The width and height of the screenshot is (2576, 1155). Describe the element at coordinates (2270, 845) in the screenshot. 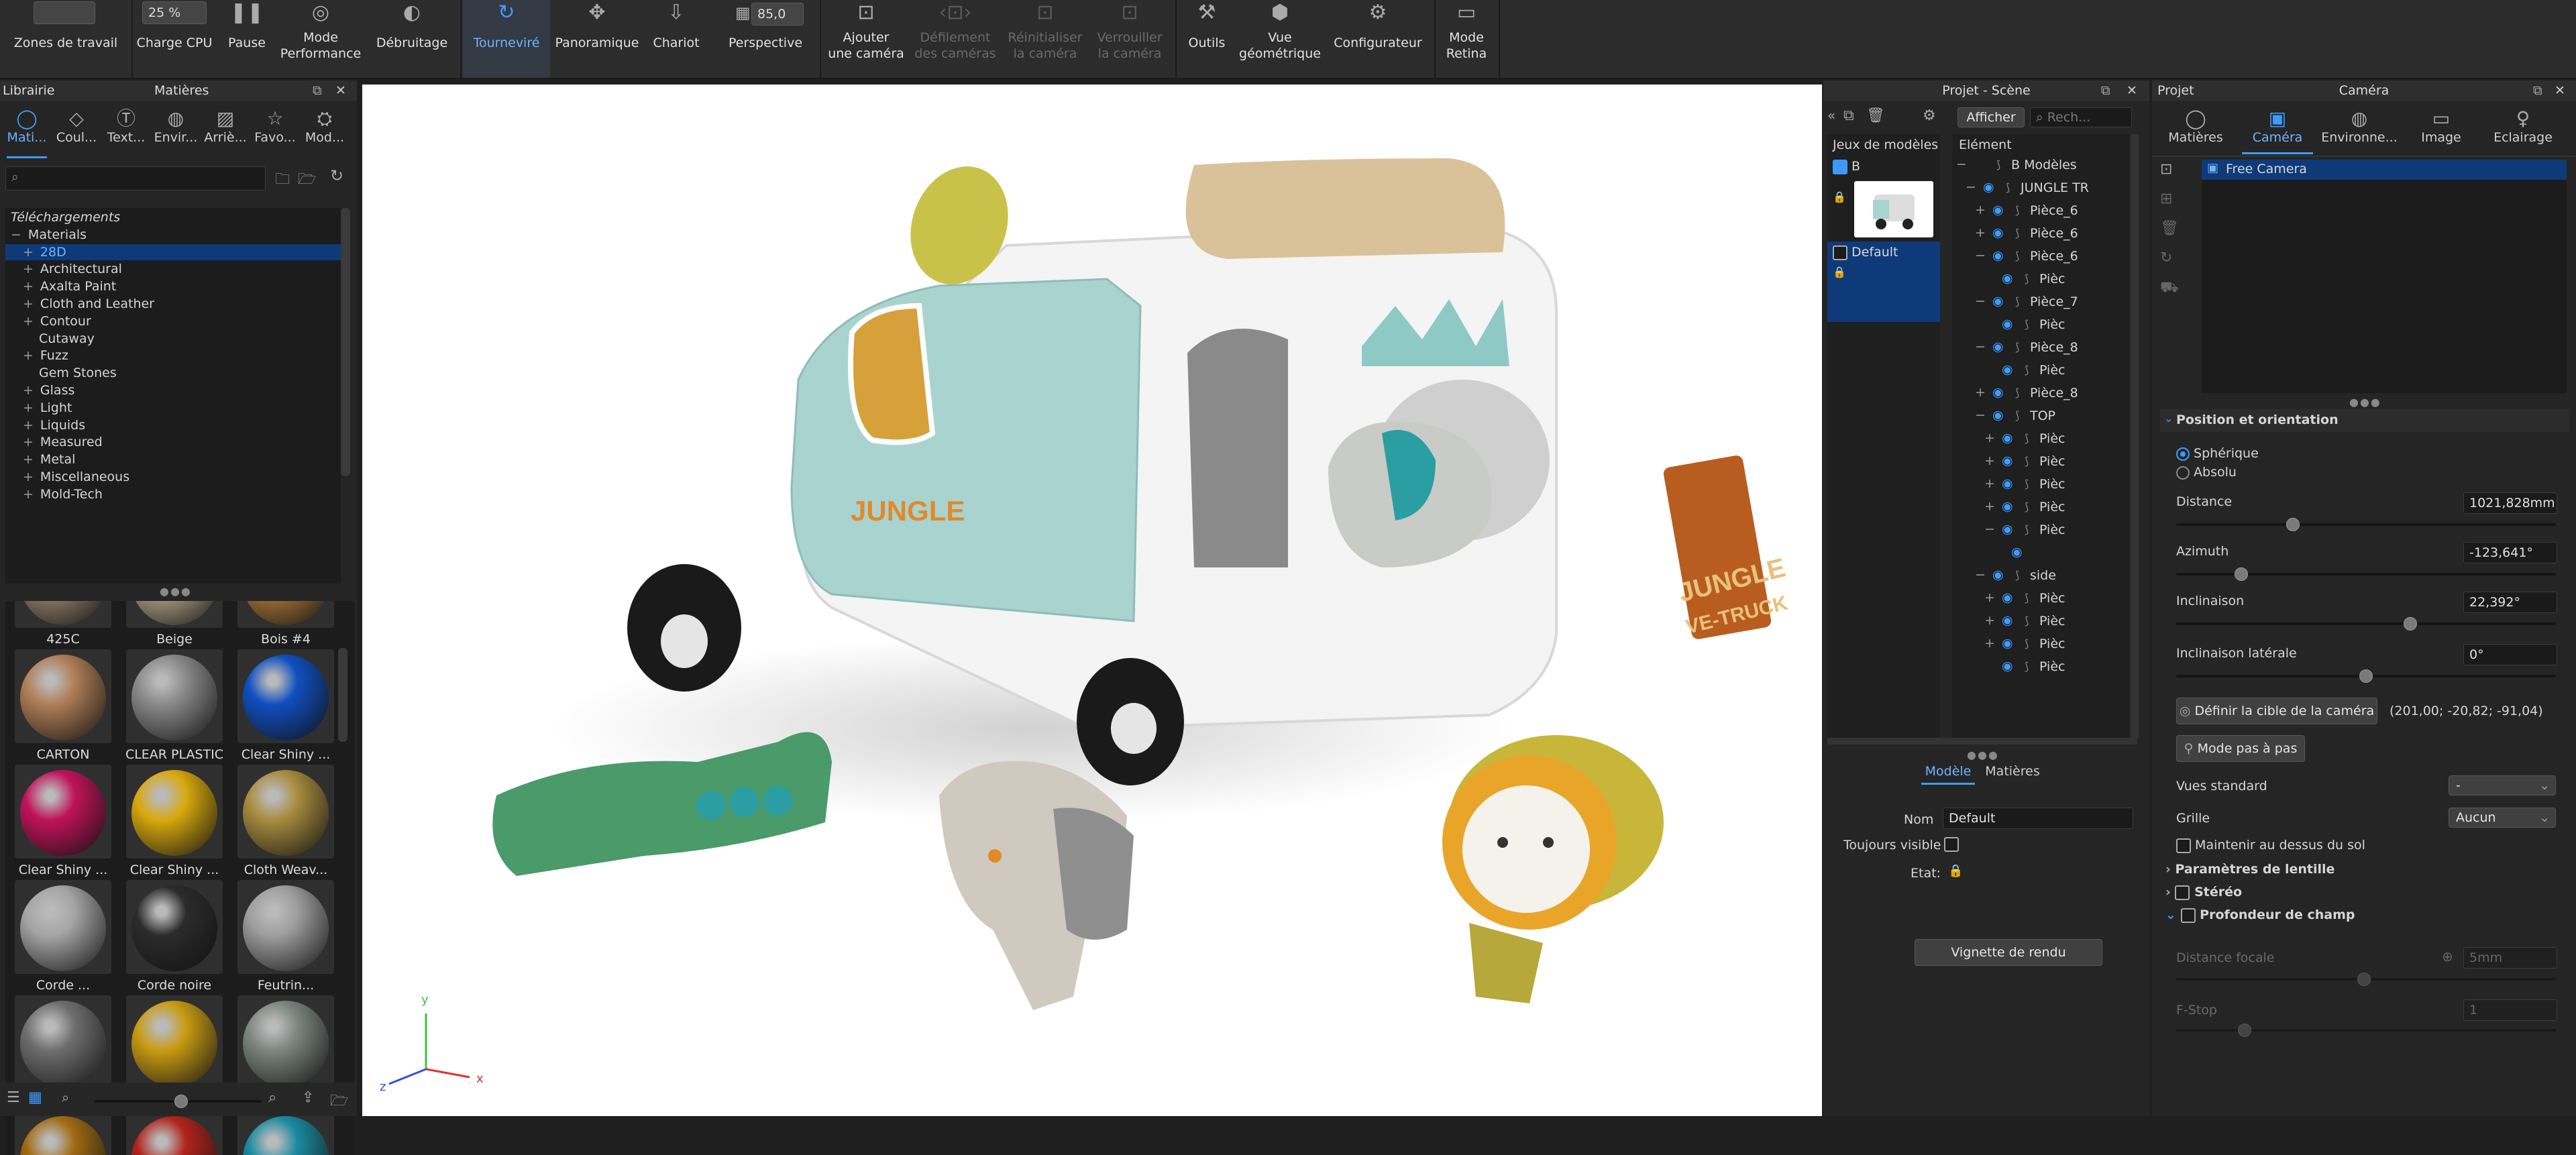

I see `keep-above-ground: Maintenir au dessus du sol` at that location.